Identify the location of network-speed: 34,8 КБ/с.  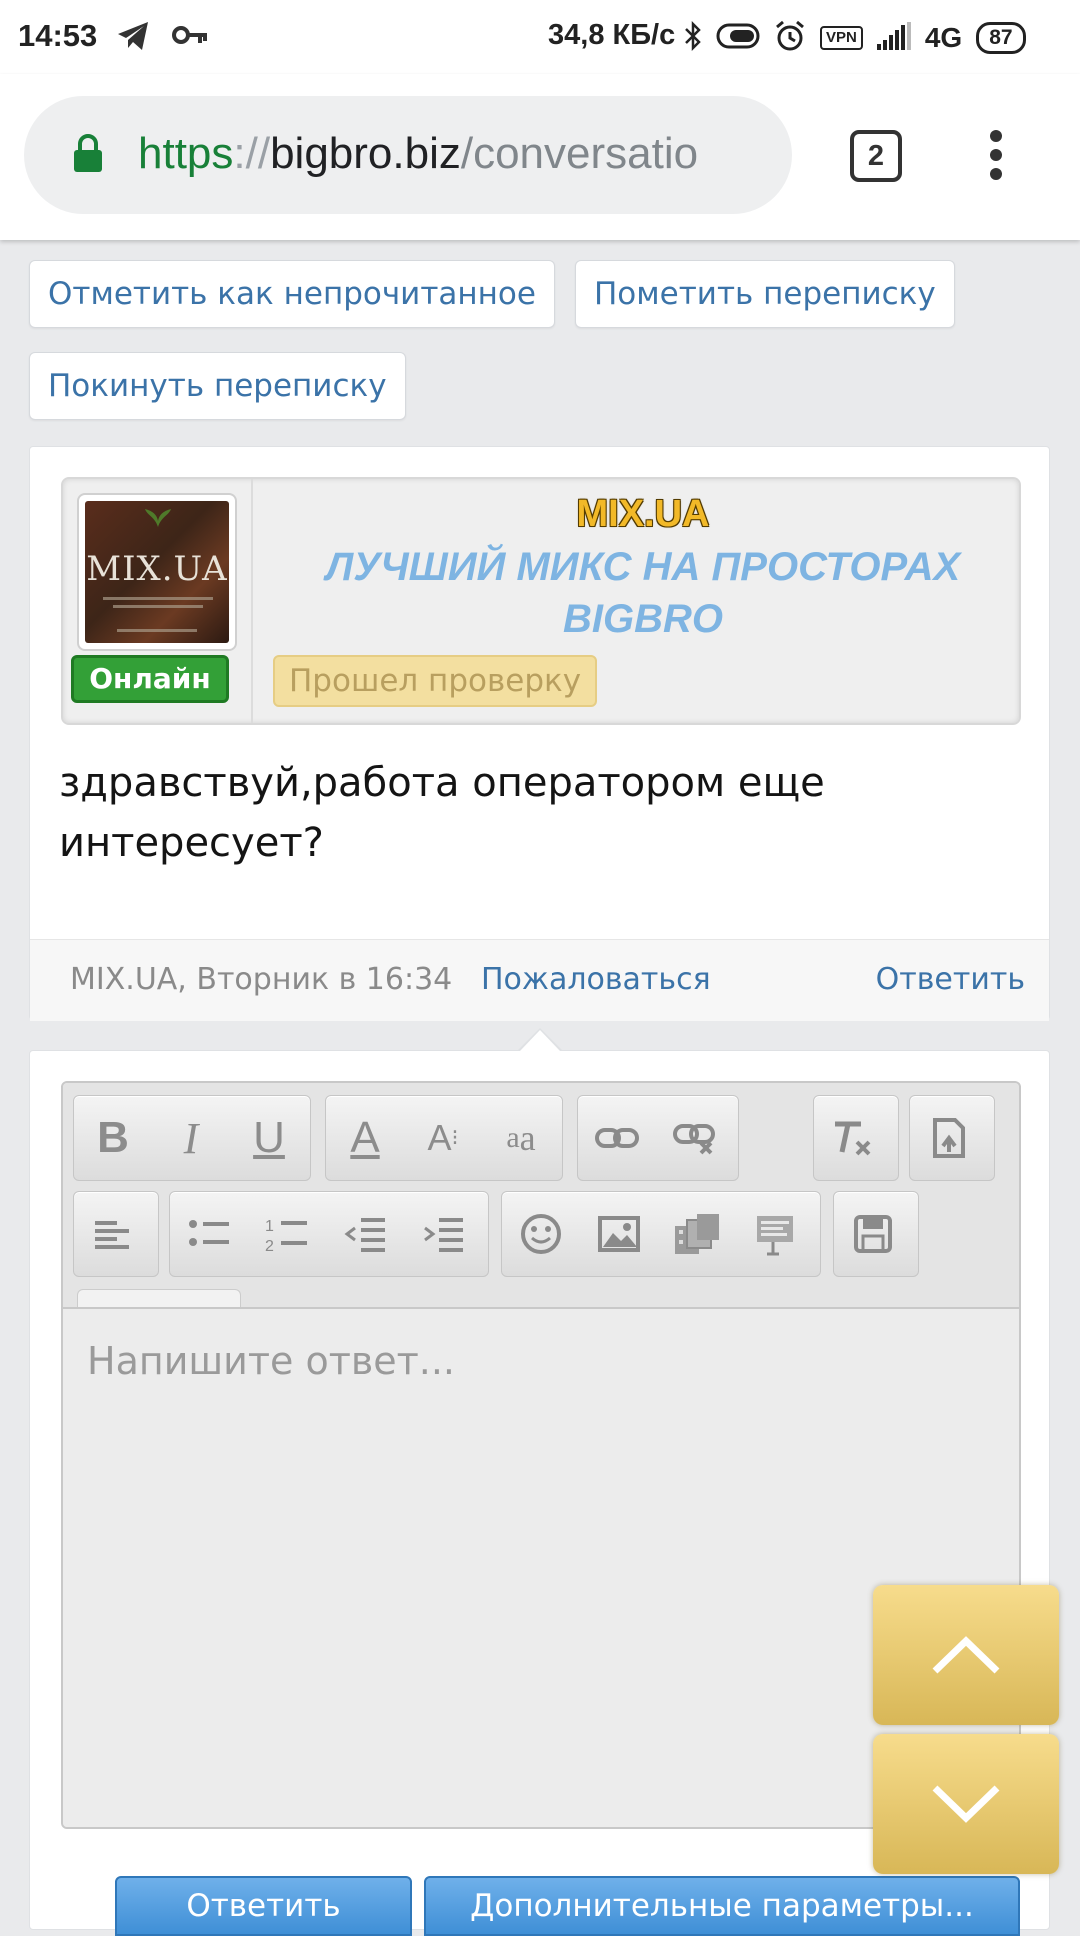
(612, 35).